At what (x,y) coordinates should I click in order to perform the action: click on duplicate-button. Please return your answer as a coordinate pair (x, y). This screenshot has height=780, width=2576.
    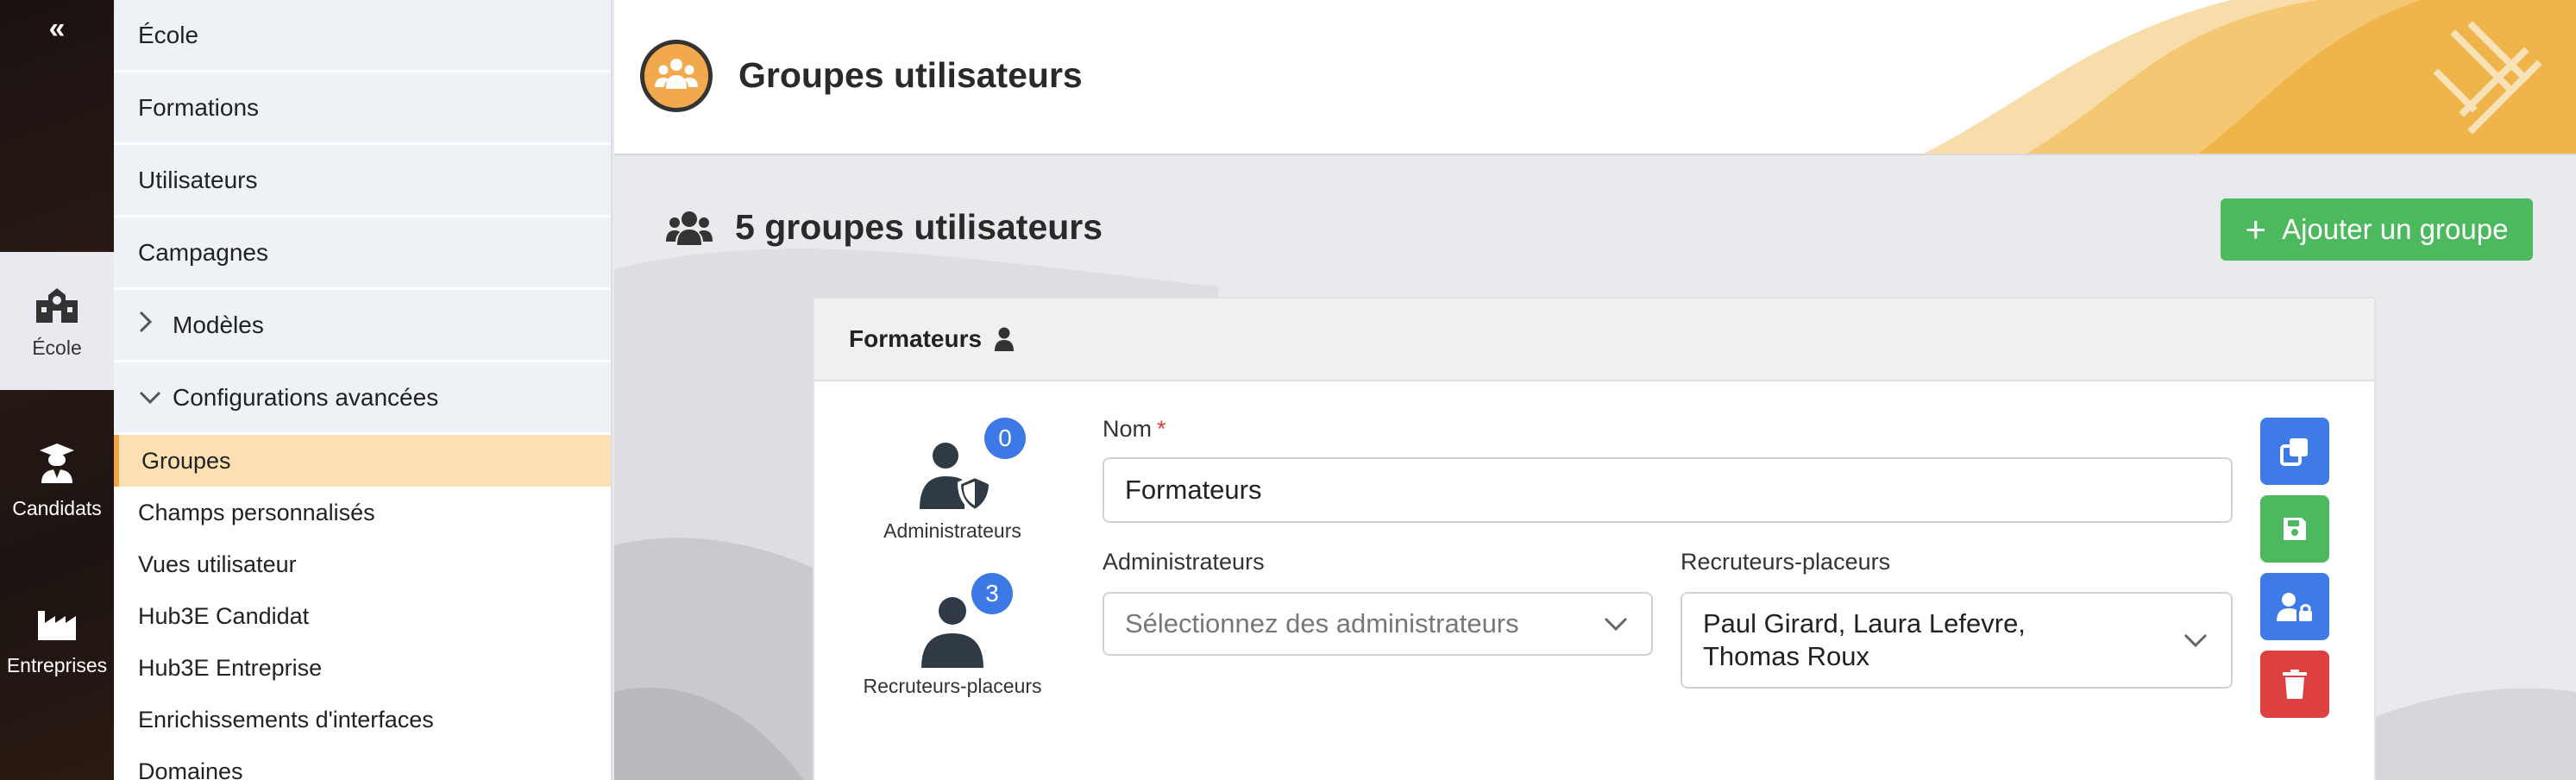
    Looking at the image, I should click on (2294, 452).